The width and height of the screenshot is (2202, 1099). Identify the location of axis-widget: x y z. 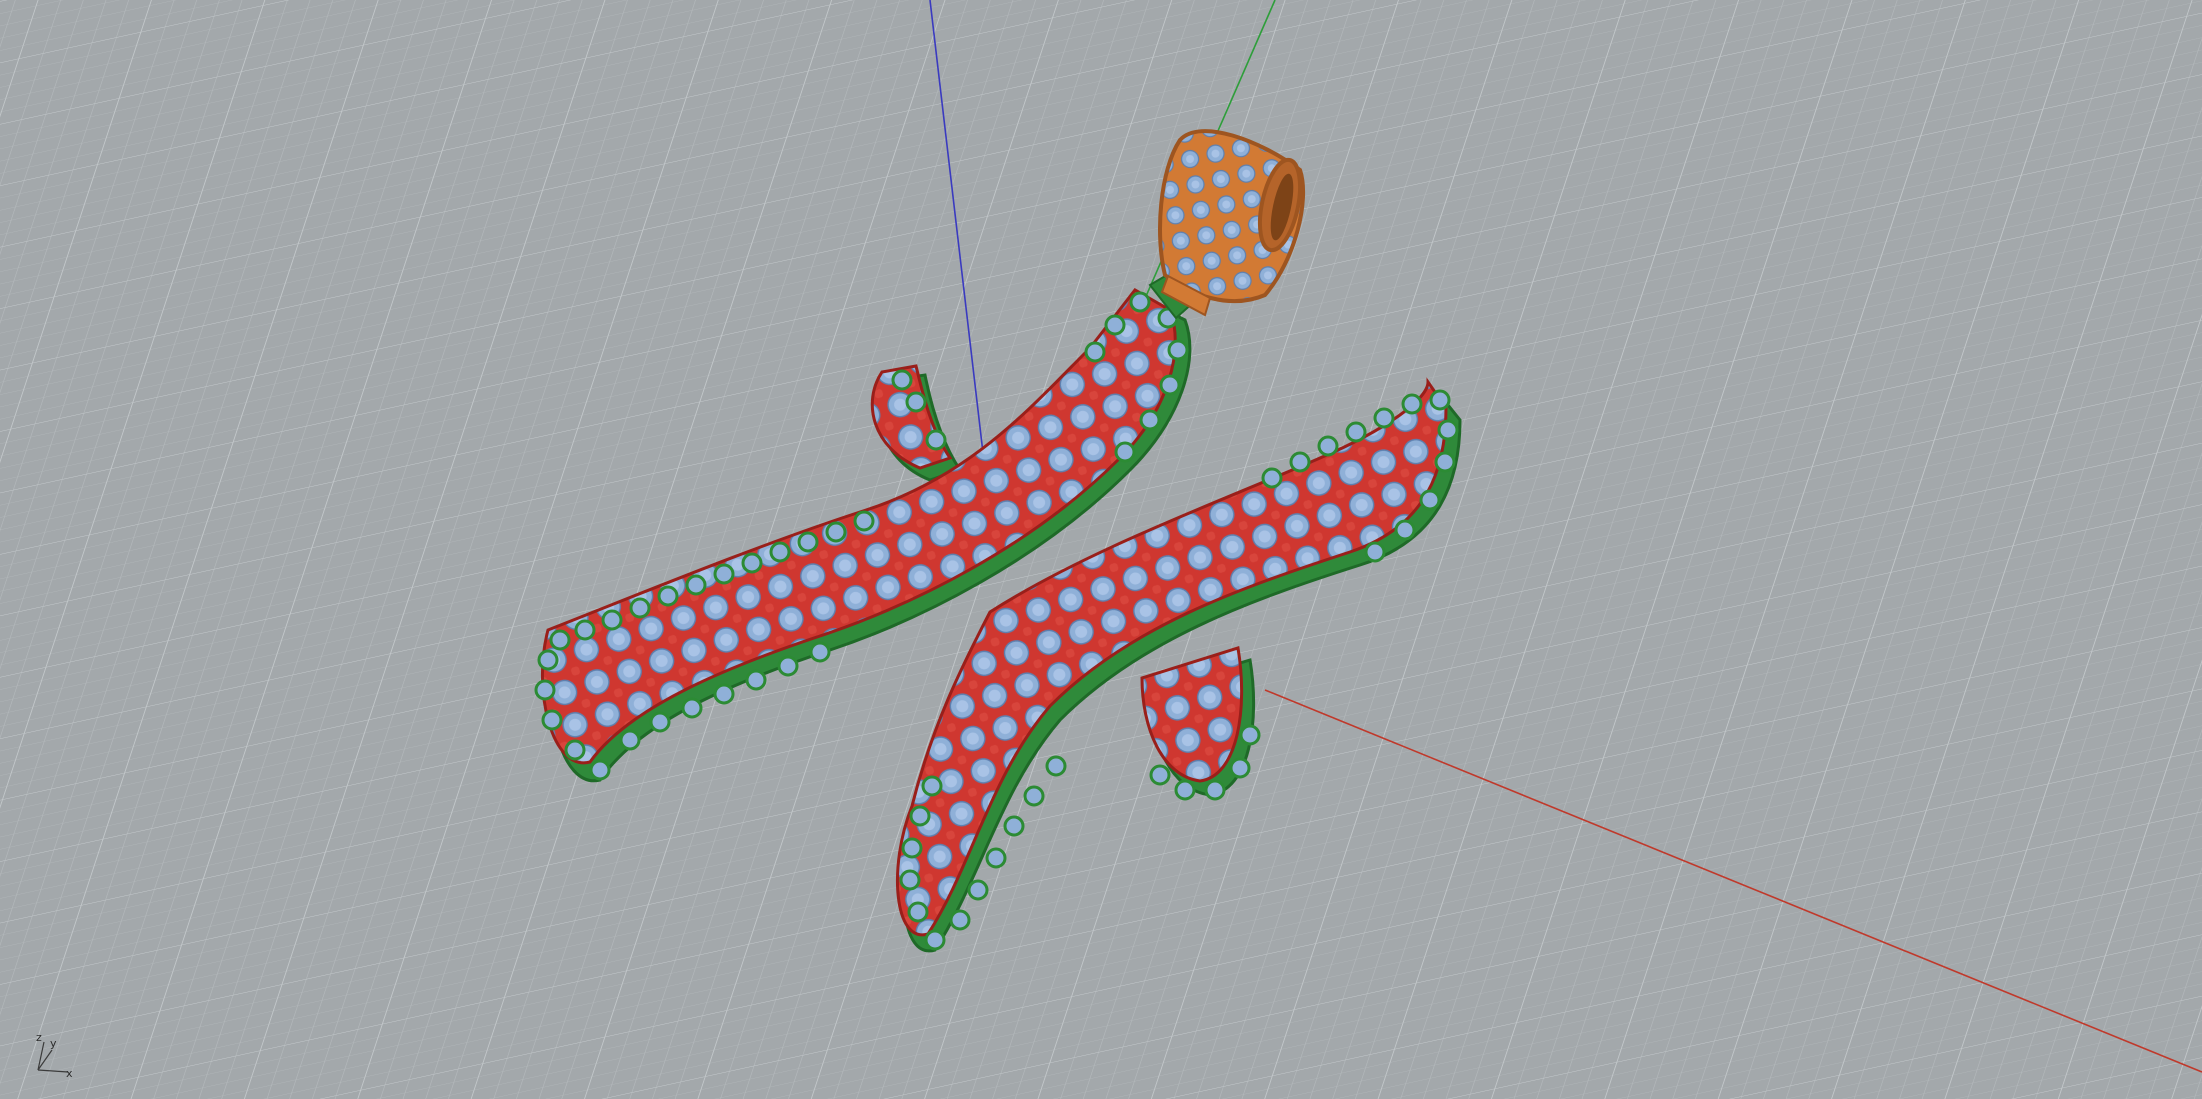
(55, 1054).